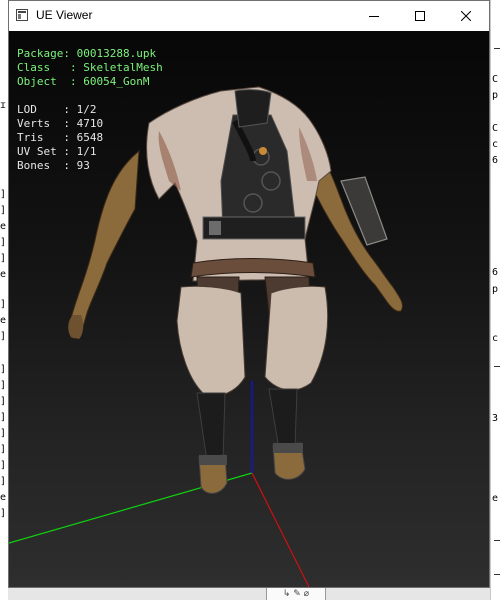 This screenshot has height=600, width=500. Describe the element at coordinates (47, 53) in the screenshot. I see `info-label: Package:` at that location.